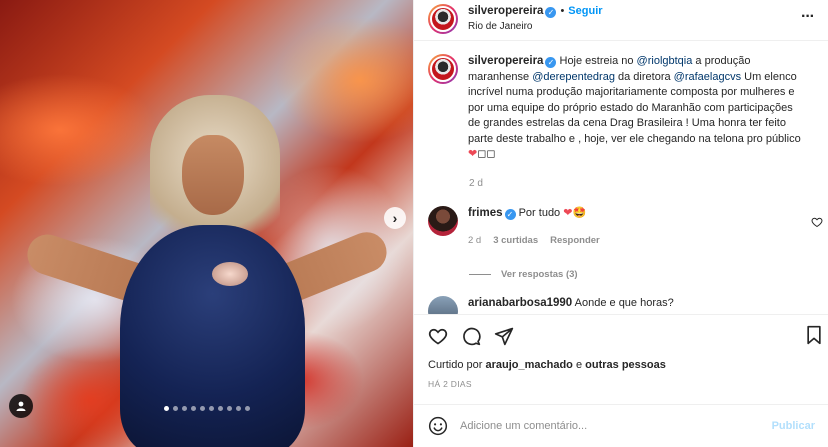 Image resolution: width=828 pixels, height=447 pixels. Describe the element at coordinates (504, 336) in the screenshot. I see `send-icon` at that location.